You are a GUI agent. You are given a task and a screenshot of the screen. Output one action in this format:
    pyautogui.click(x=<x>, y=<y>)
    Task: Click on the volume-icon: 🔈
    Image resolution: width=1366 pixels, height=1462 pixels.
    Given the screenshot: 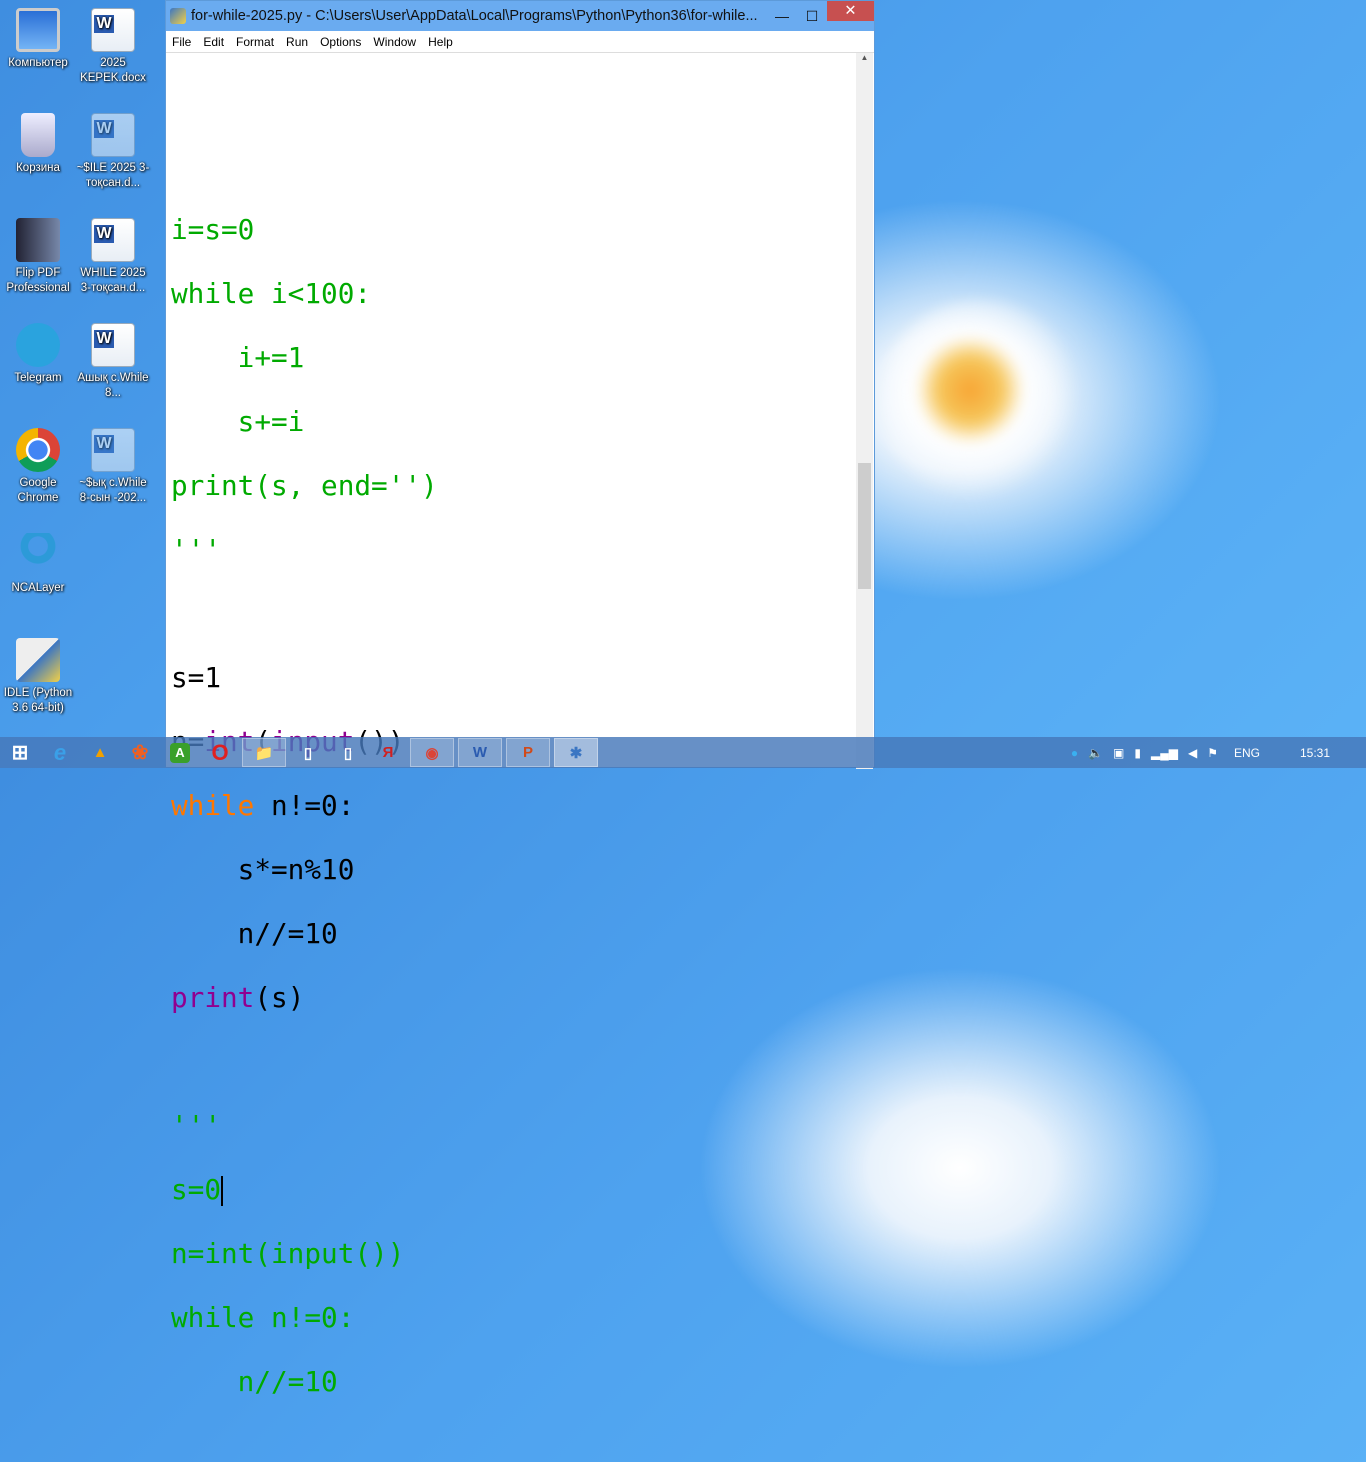 What is the action you would take?
    pyautogui.click(x=1095, y=753)
    